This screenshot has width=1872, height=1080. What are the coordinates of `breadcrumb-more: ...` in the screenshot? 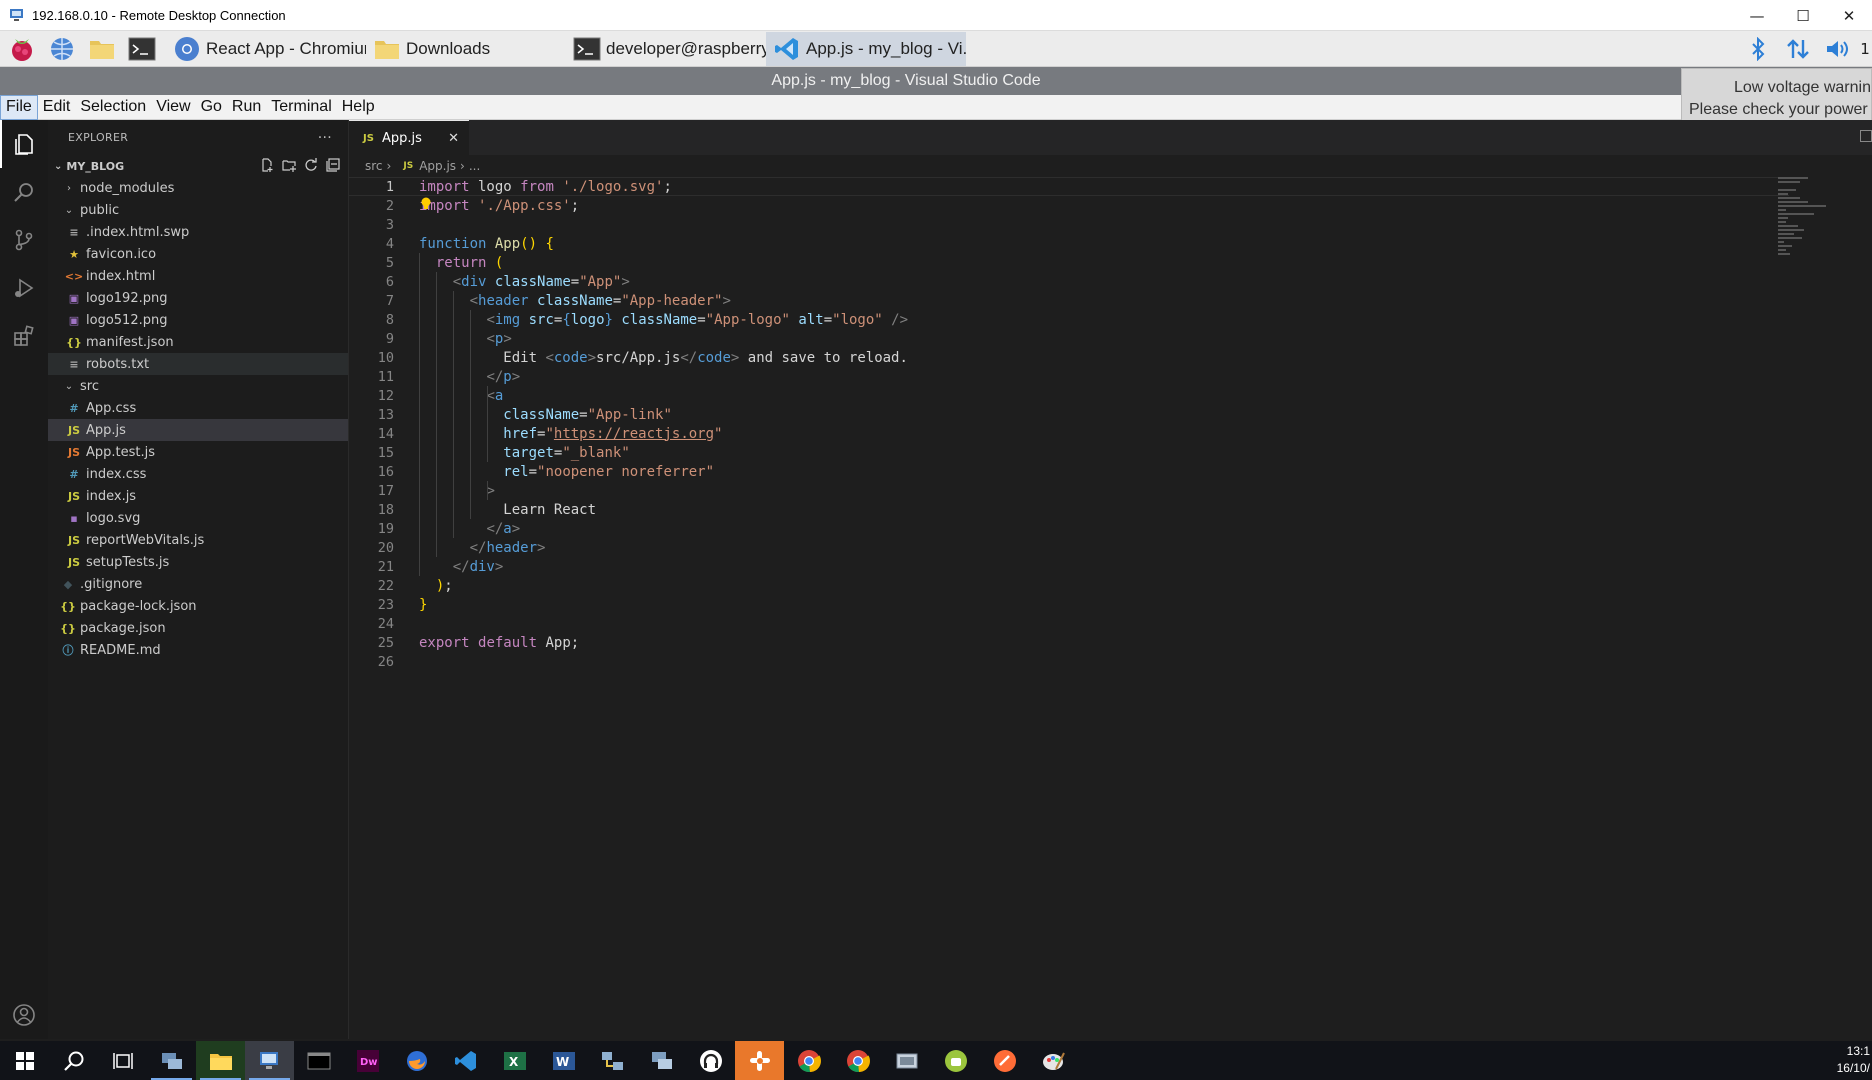 It's located at (474, 166).